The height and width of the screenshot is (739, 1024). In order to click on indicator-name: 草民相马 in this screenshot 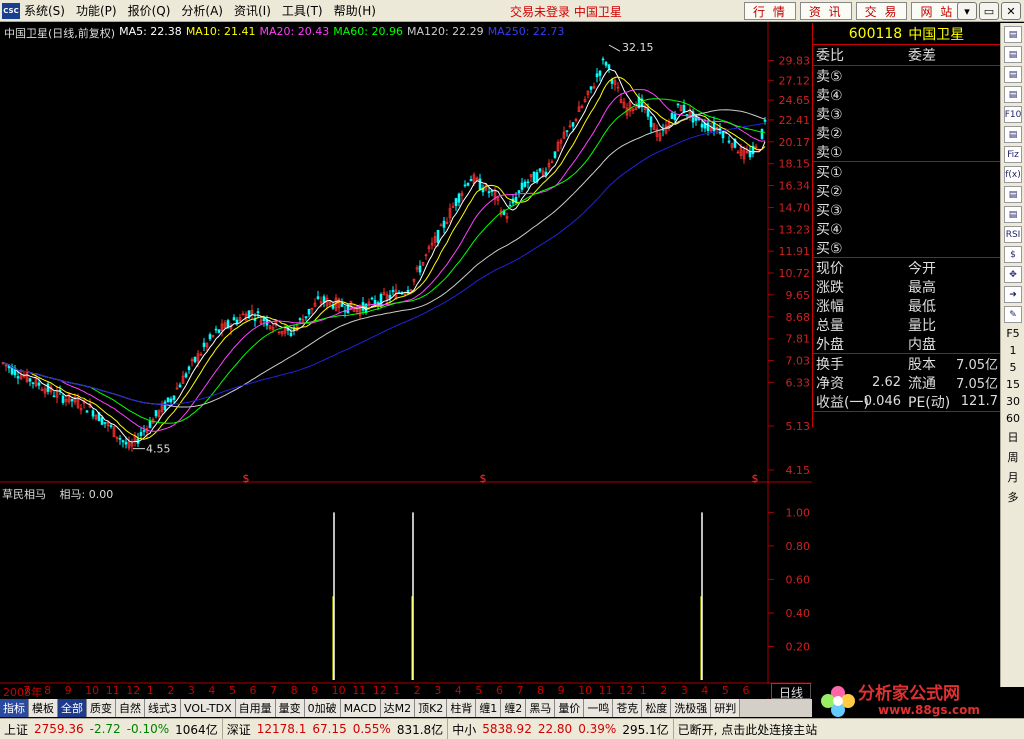, I will do `click(24, 494)`.